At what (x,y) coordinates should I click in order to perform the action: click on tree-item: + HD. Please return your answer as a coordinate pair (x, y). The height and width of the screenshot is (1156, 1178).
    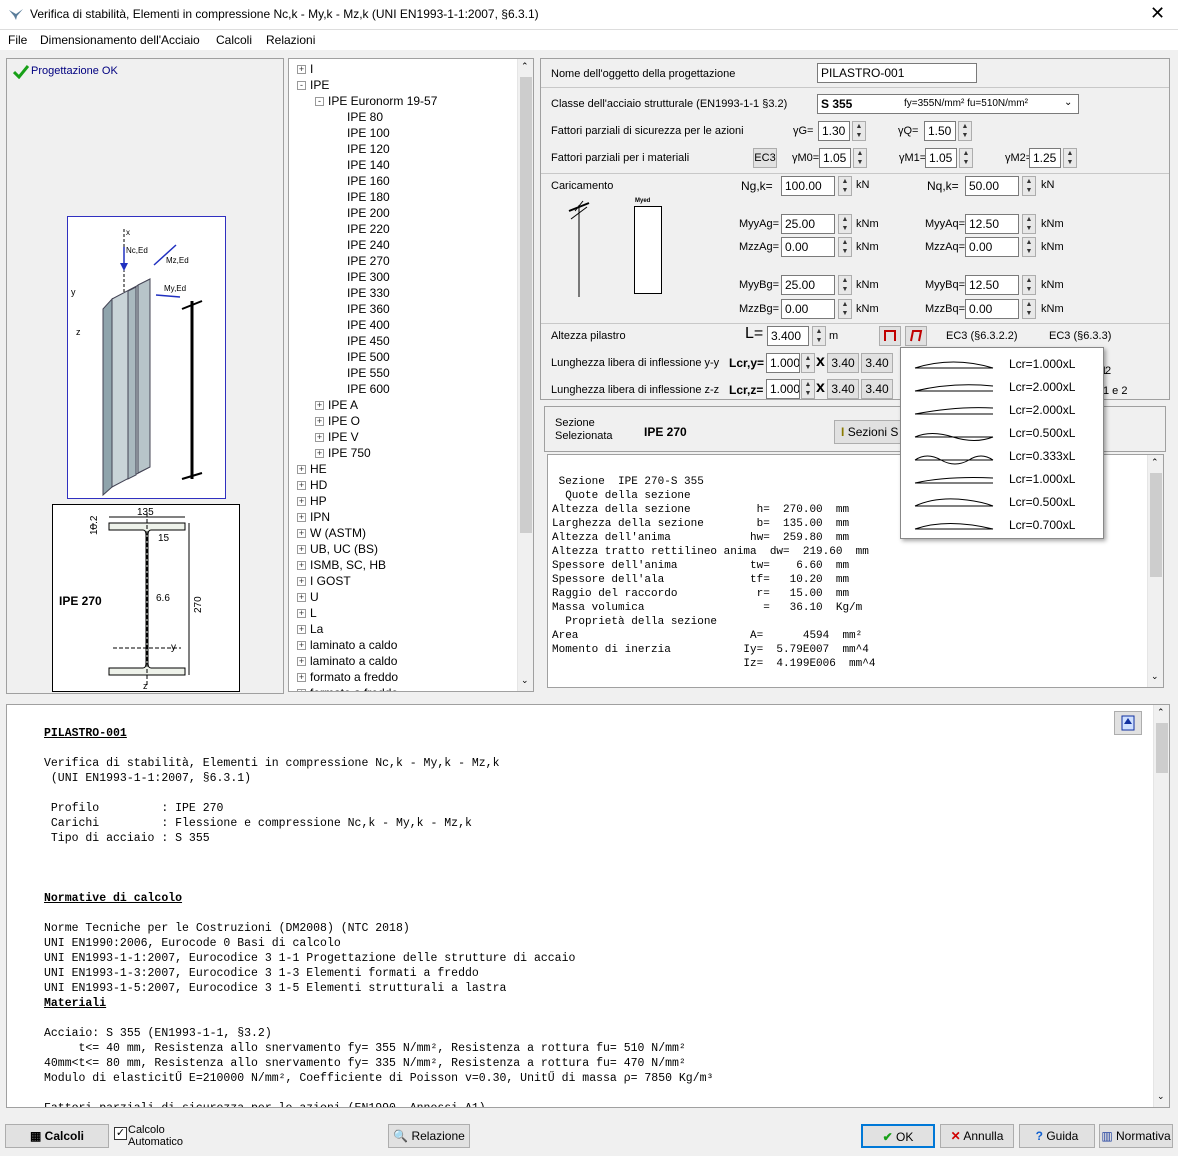
    Looking at the image, I should click on (312, 485).